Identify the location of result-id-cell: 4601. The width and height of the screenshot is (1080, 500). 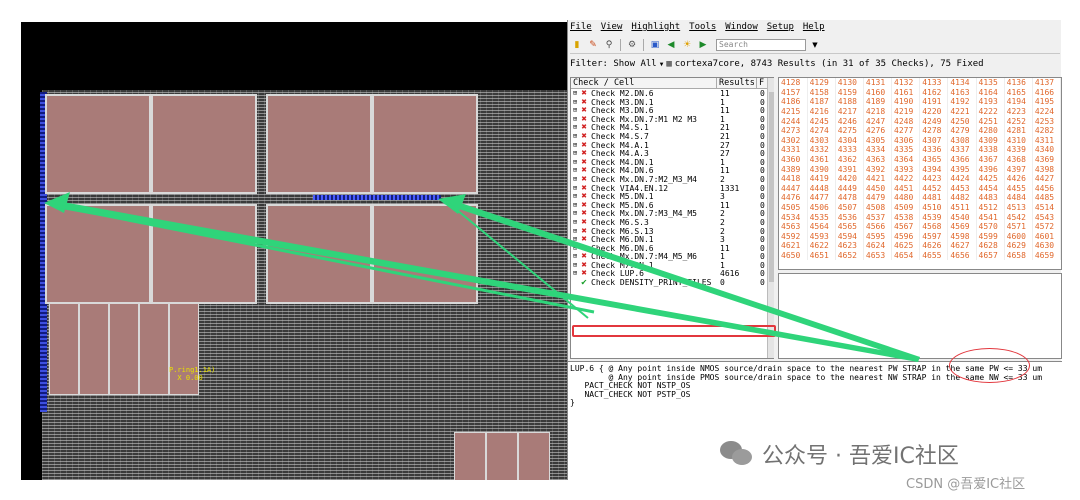
(1046, 236).